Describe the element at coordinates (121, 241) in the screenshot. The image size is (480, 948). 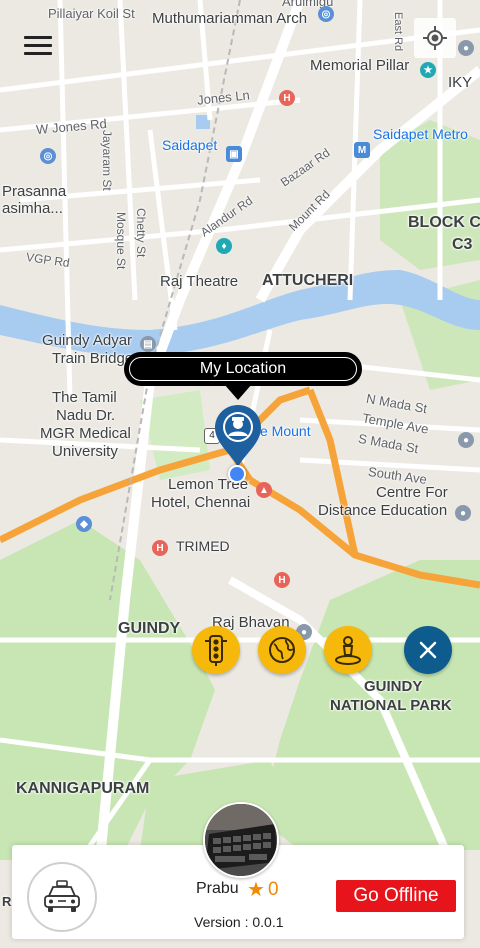
I see `map-label: Mosque St` at that location.